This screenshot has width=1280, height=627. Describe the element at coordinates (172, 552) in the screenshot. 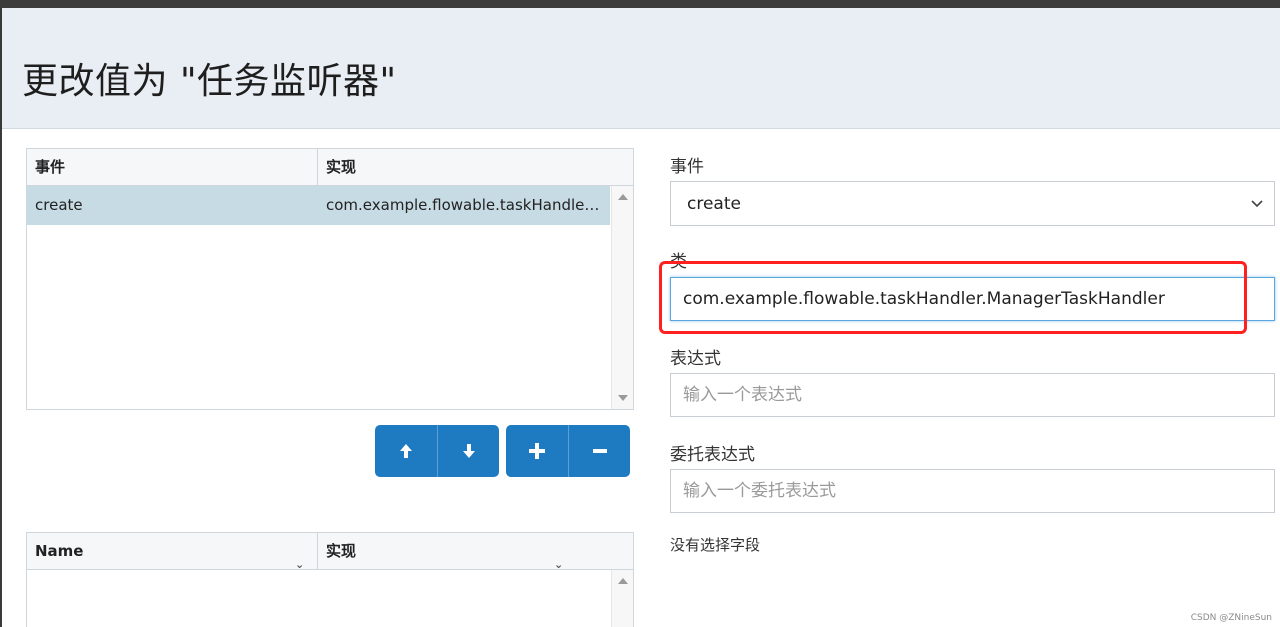

I see `column-header-name: Name ⌄` at that location.